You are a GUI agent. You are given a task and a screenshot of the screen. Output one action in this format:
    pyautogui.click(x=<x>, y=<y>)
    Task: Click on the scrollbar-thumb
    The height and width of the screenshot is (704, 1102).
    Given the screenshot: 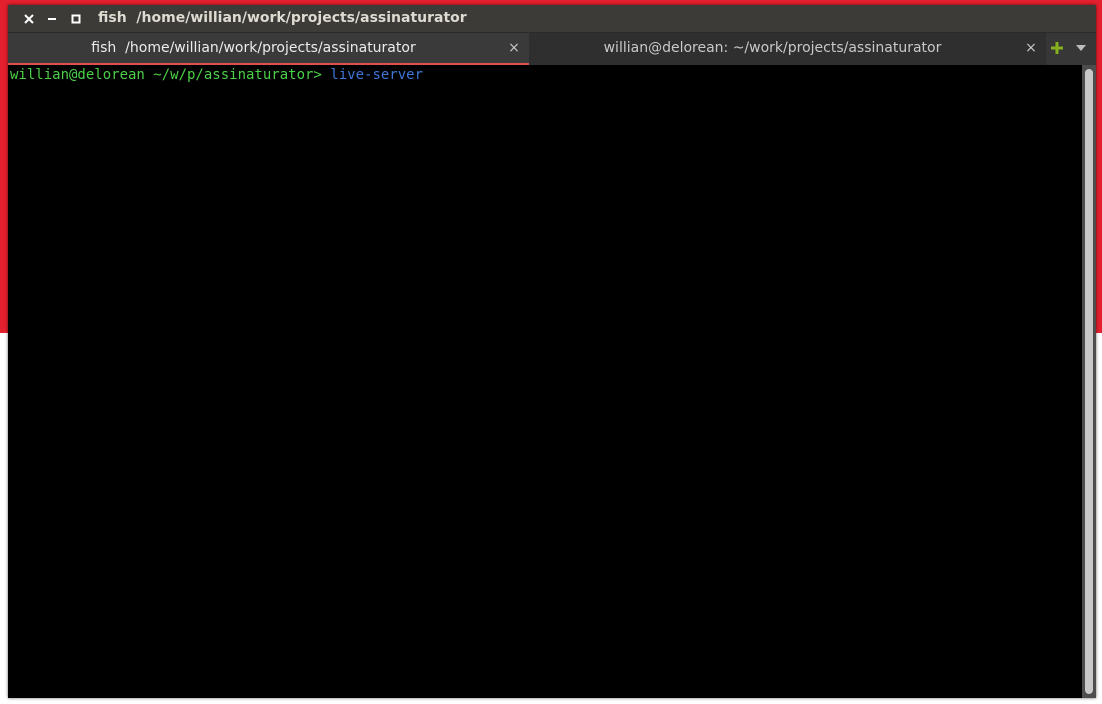 What is the action you would take?
    pyautogui.click(x=1089, y=381)
    